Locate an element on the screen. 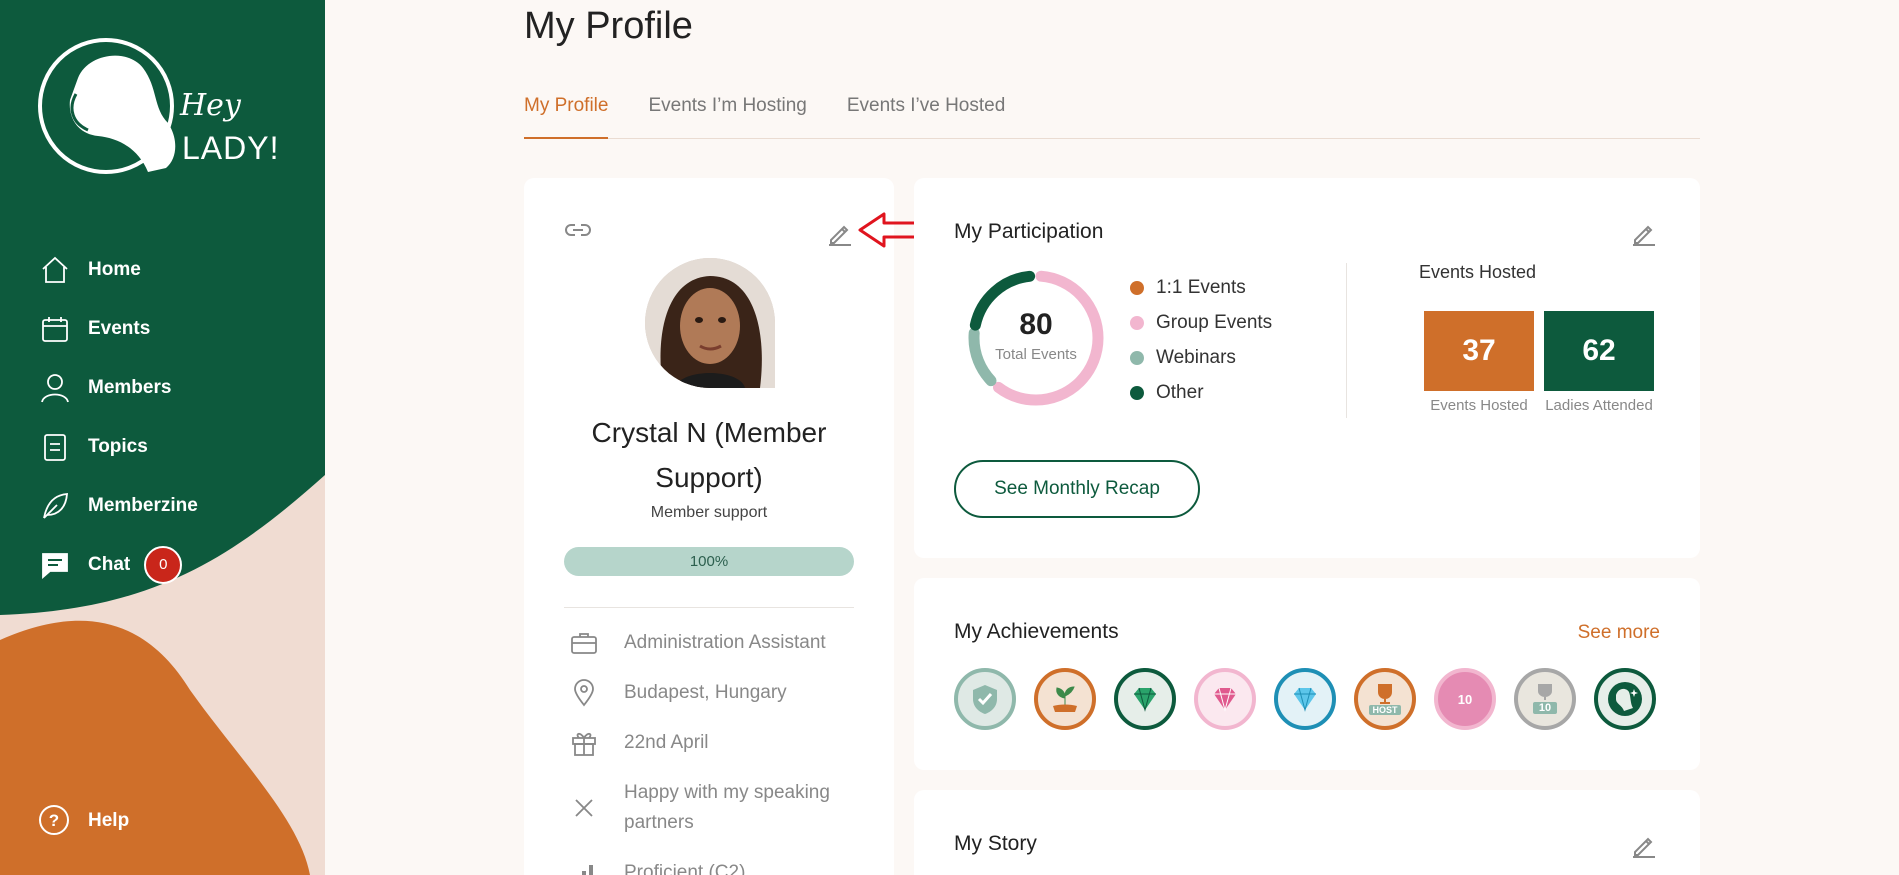 This screenshot has width=1899, height=875. blue-gem-icon is located at coordinates (1305, 699).